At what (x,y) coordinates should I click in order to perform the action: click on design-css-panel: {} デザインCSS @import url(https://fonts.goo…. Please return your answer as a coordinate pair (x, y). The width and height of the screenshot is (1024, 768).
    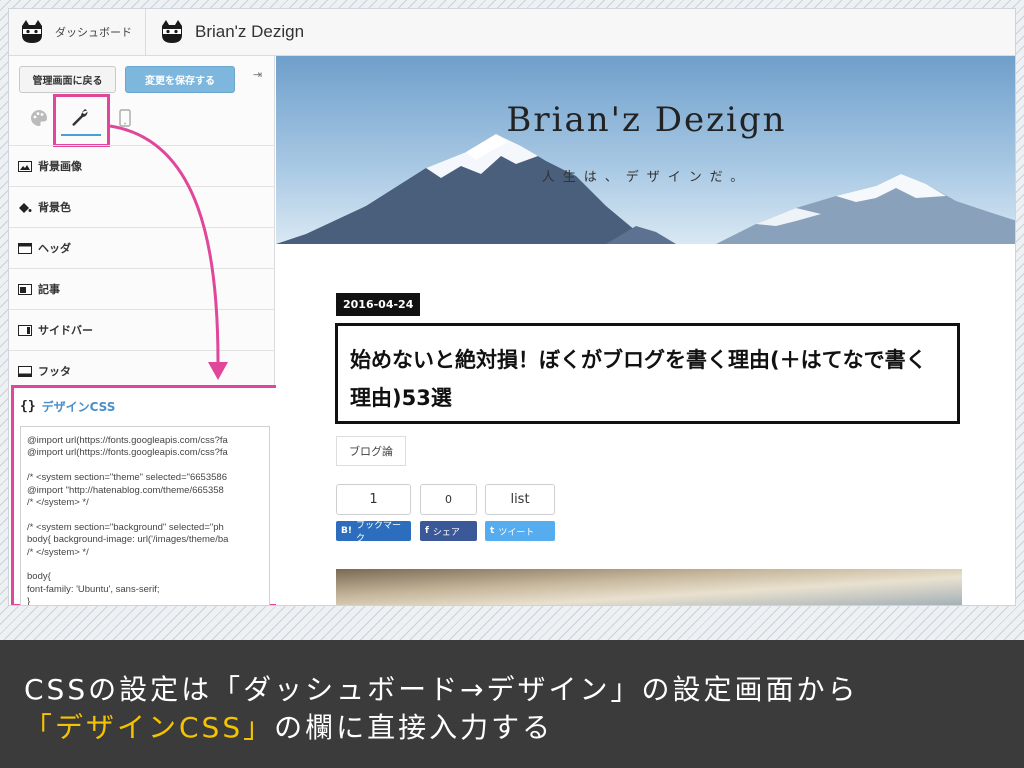
    Looking at the image, I should click on (145, 495).